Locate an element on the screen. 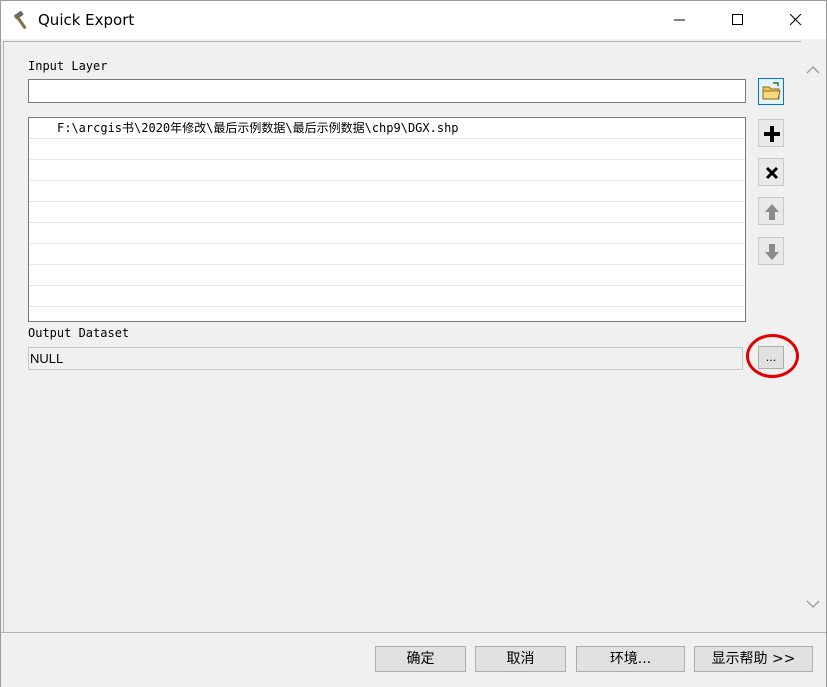  move-down-icon is located at coordinates (772, 252).